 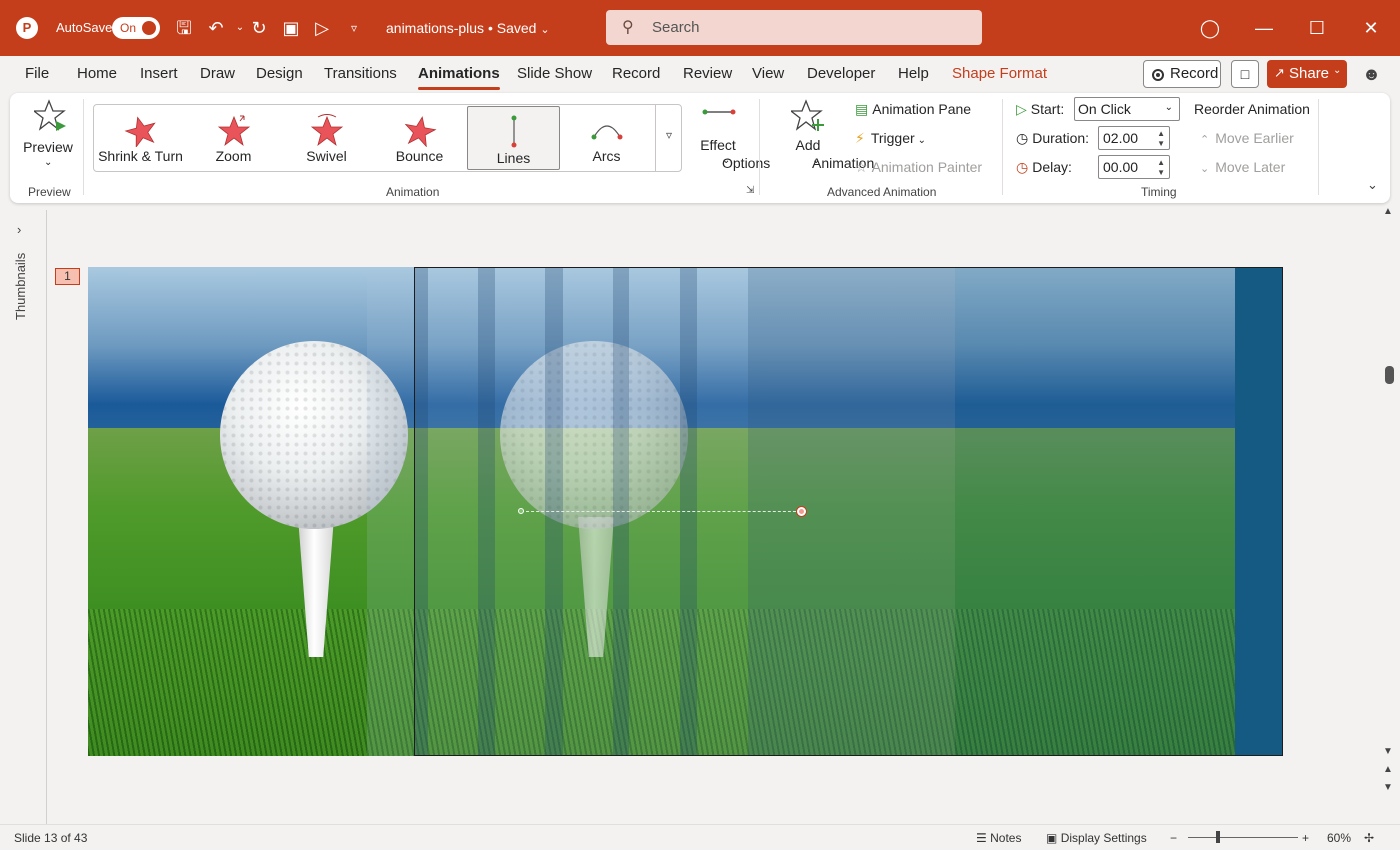 I want to click on duration-input: 02.00 ▲ ▼, so click(x=1134, y=138).